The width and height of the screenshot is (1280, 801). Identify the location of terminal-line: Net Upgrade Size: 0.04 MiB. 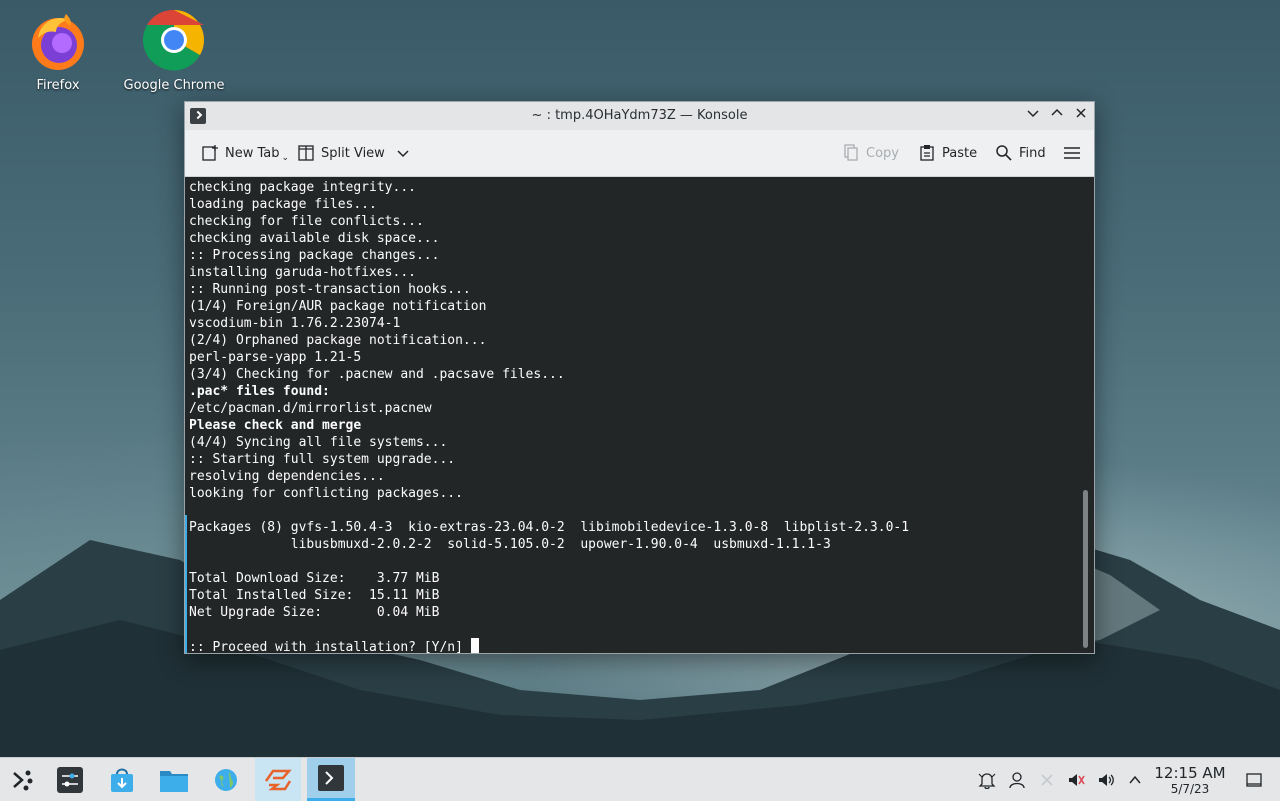
(314, 612).